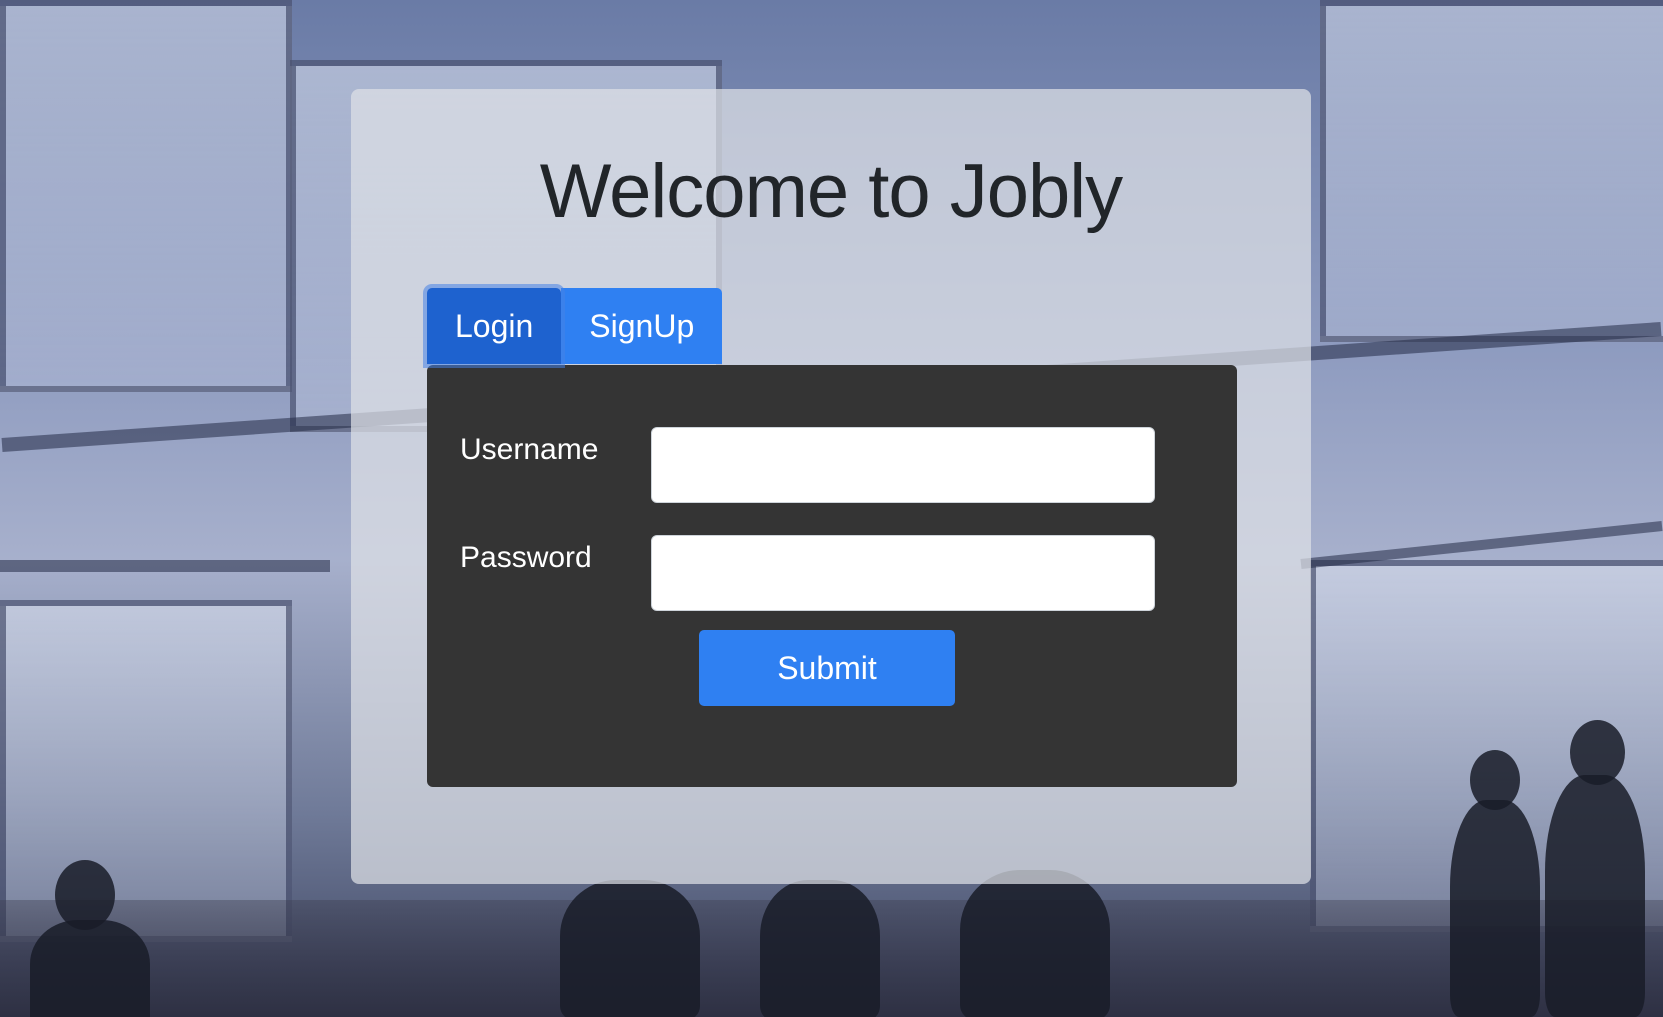 This screenshot has width=1663, height=1017. Describe the element at coordinates (831, 191) in the screenshot. I see `page-title: Welcome to Jobly` at that location.